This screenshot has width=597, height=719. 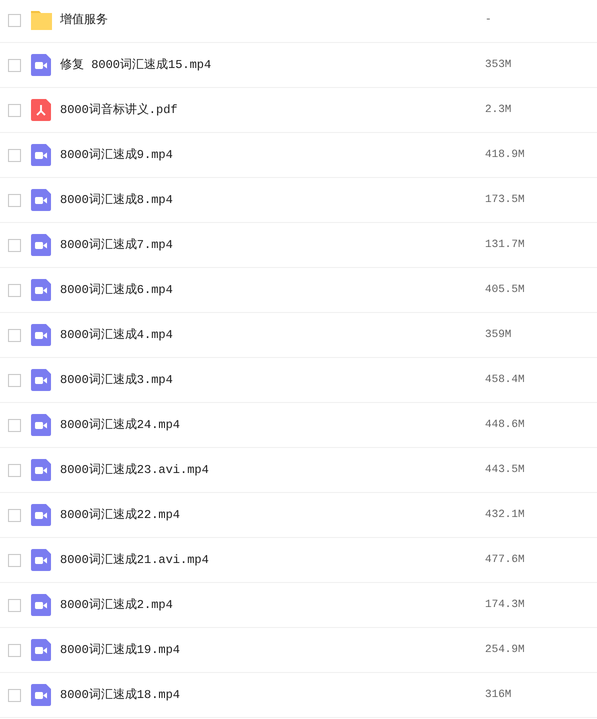 I want to click on file-name: 8000词汇速成3.mp4, so click(x=270, y=380).